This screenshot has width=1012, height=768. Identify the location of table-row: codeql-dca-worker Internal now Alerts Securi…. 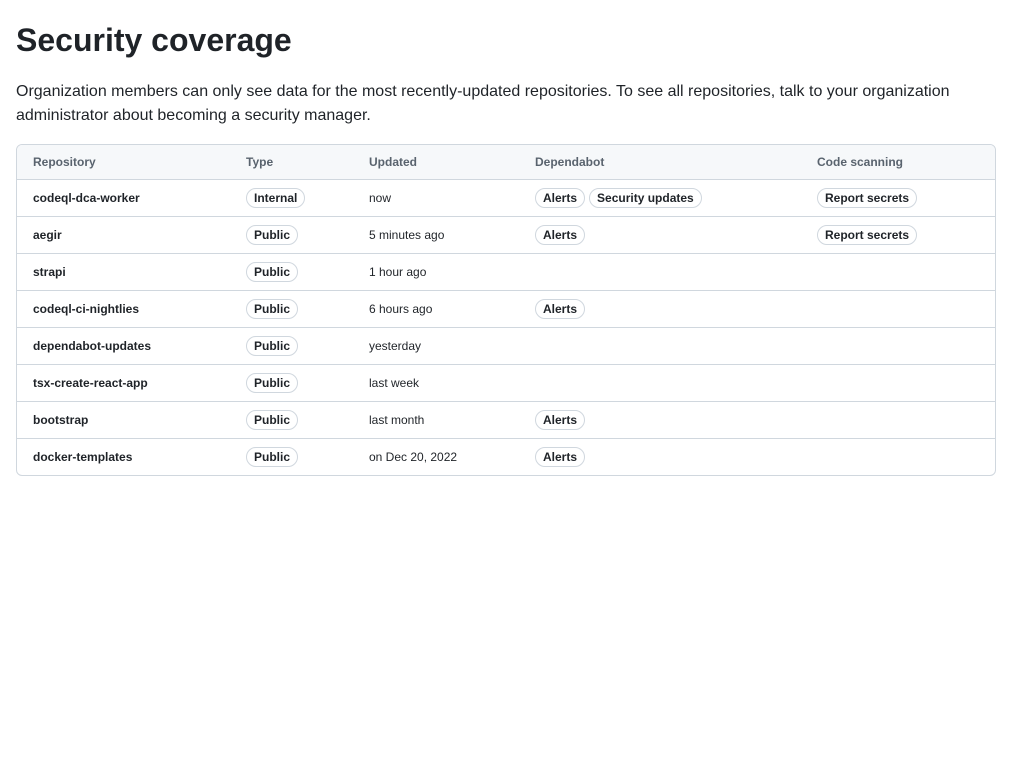
(506, 198).